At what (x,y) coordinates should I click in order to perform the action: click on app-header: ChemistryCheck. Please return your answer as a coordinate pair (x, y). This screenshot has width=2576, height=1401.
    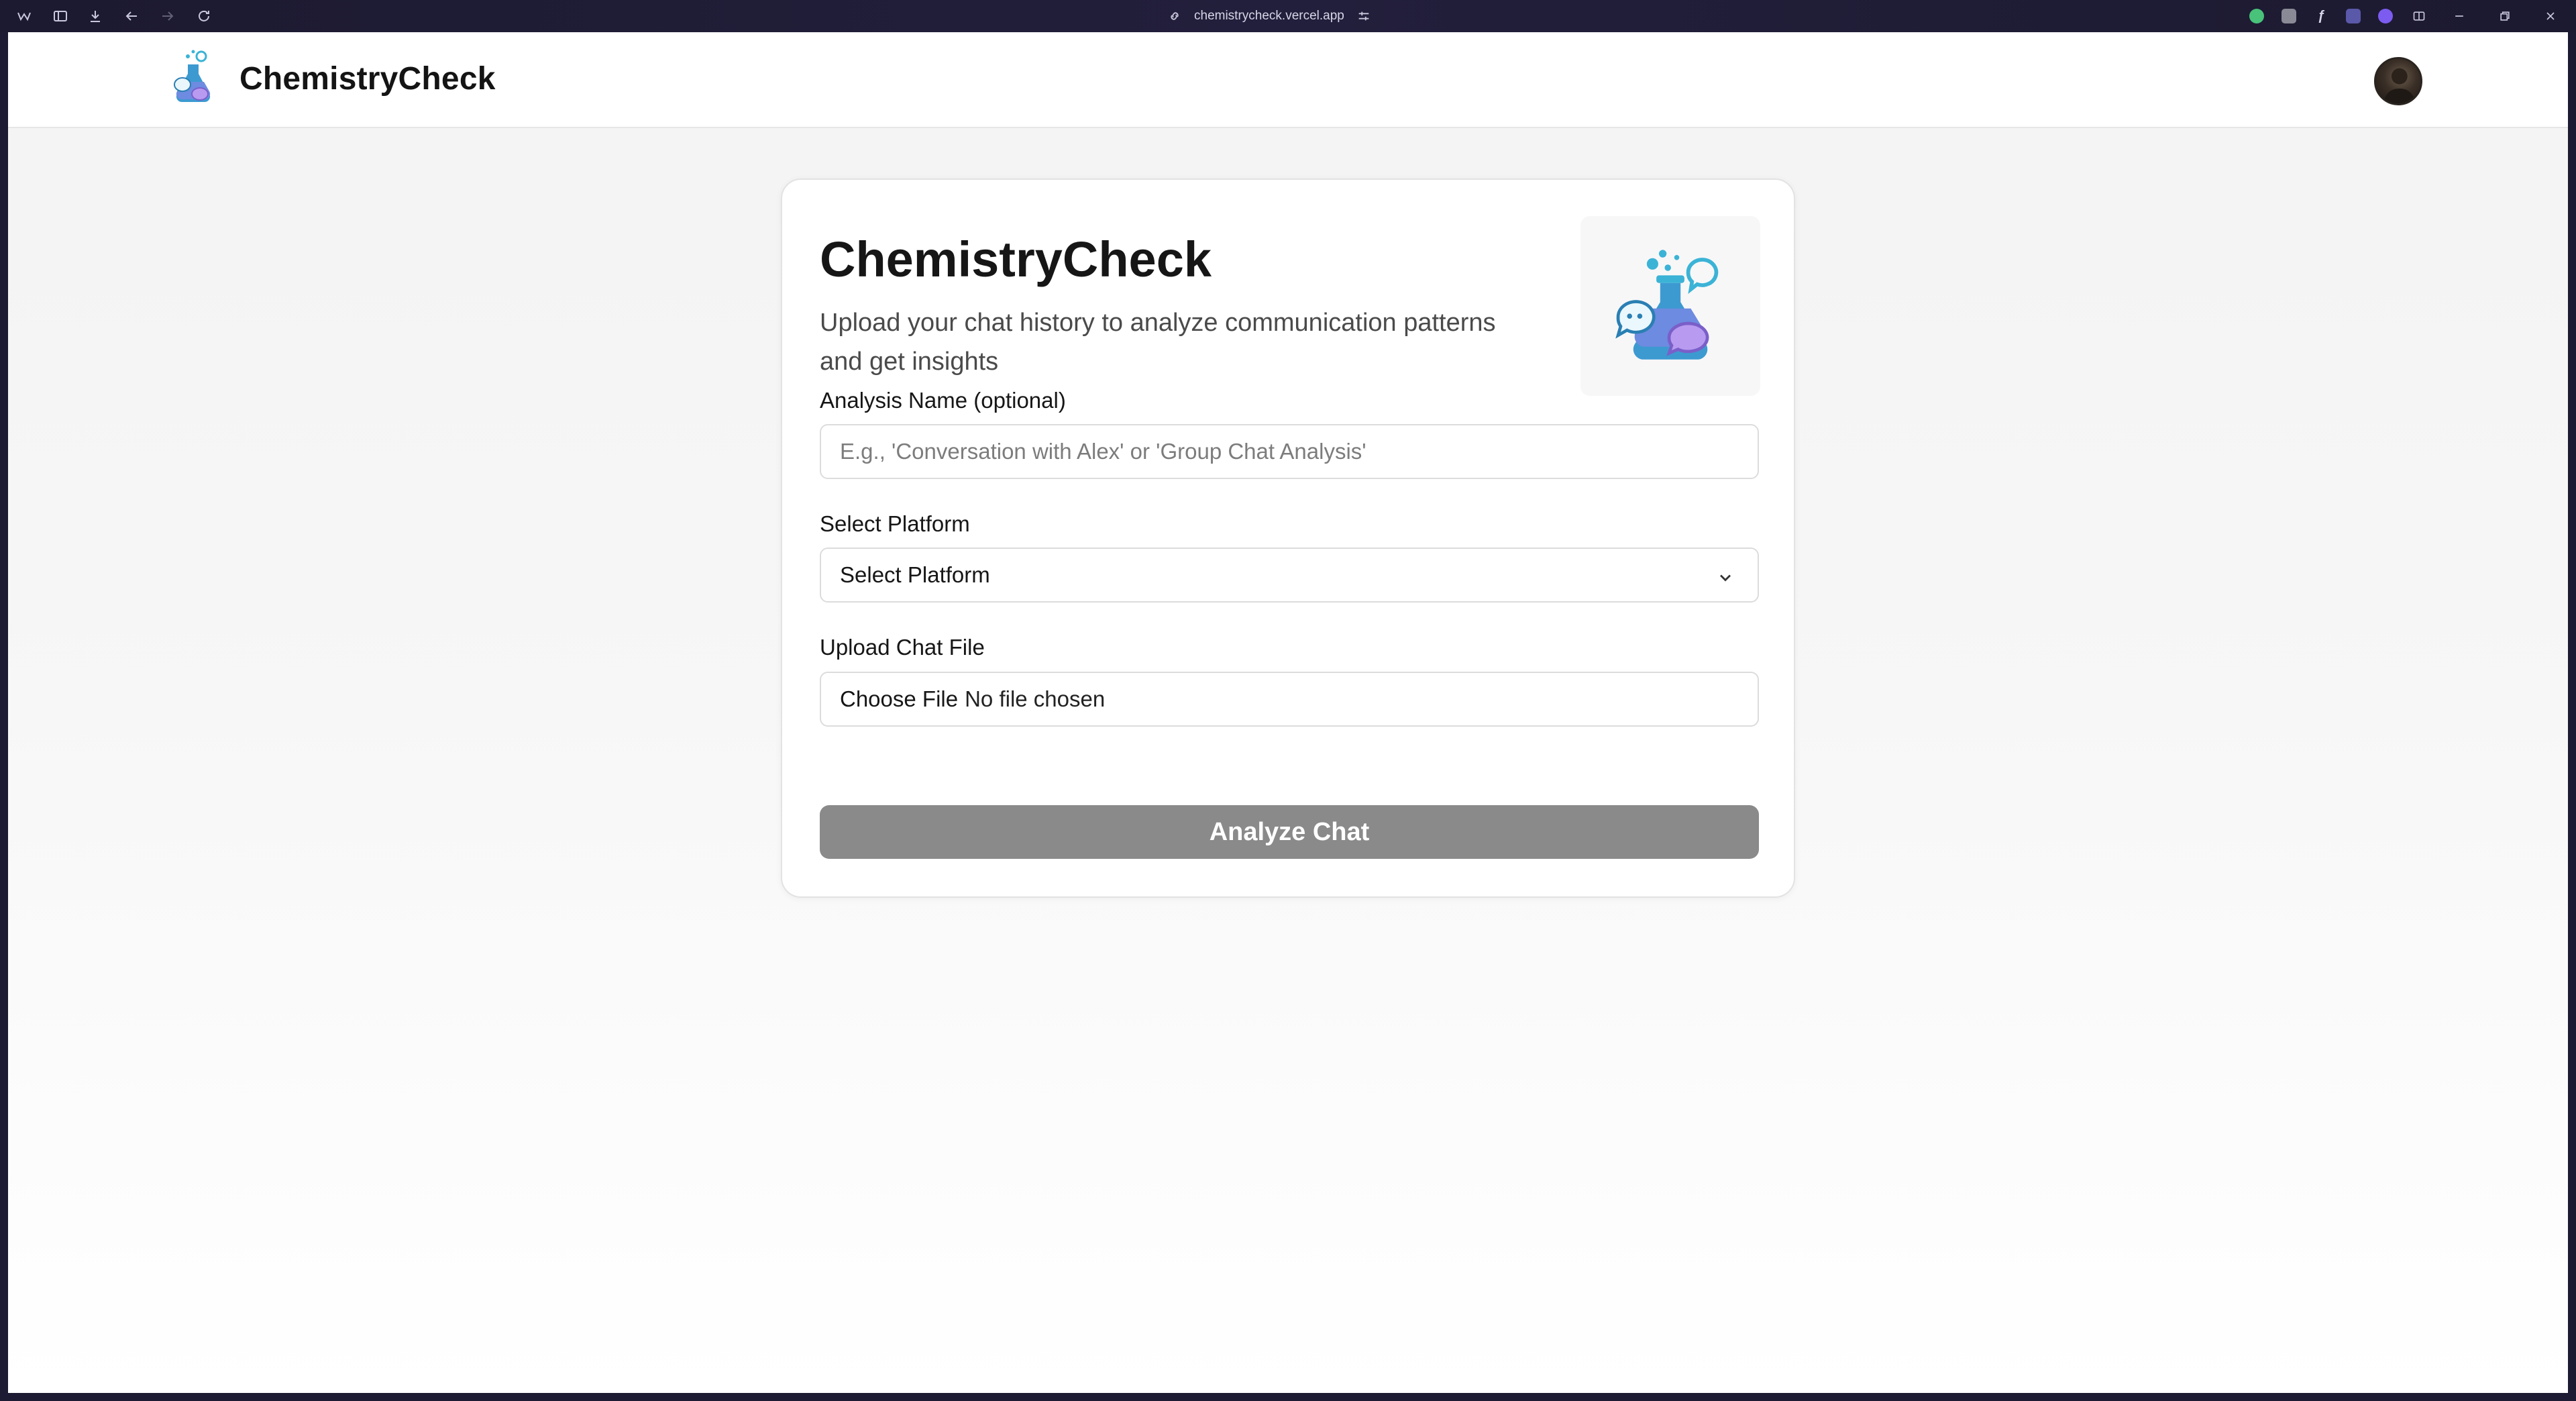
    Looking at the image, I should click on (1288, 80).